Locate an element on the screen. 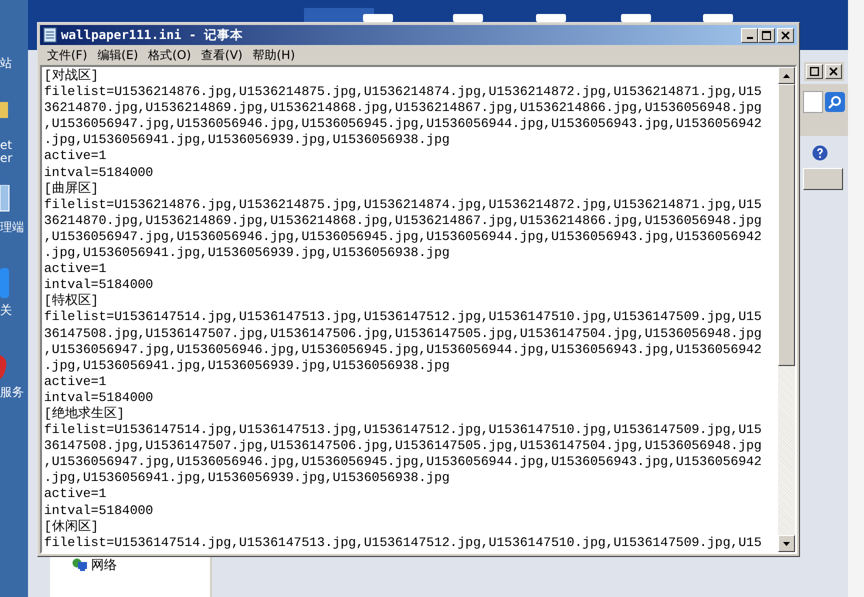  desktop-icon-label: et is located at coordinates (6, 145).